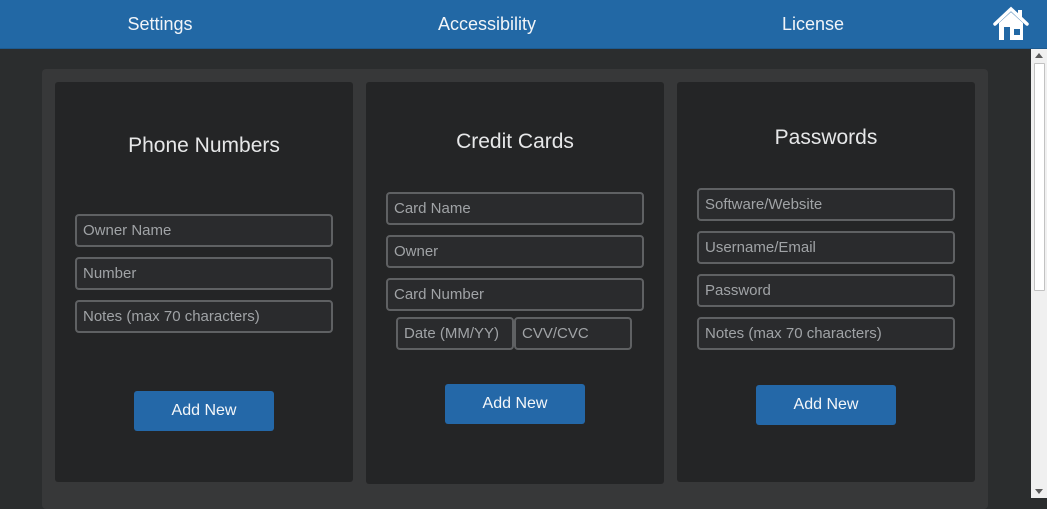 Image resolution: width=1047 pixels, height=509 pixels. What do you see at coordinates (515, 404) in the screenshot?
I see `add-card-button: Add New` at bounding box center [515, 404].